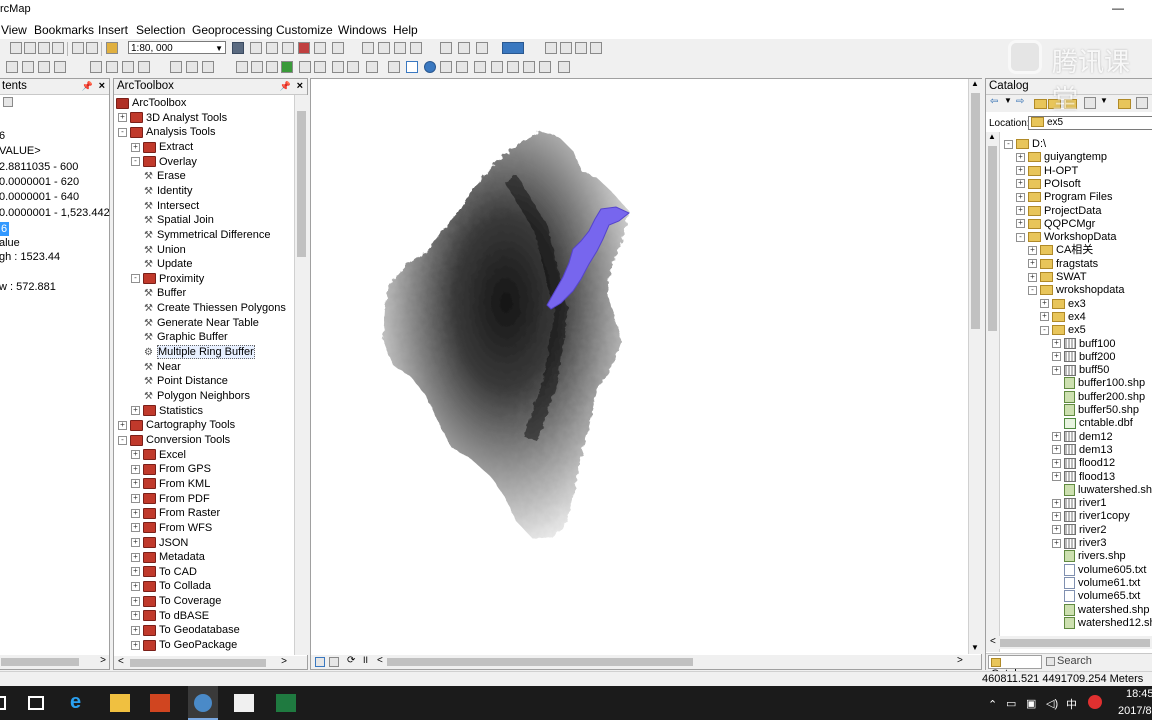 This screenshot has width=1152, height=720. What do you see at coordinates (177, 47) in the screenshot?
I see `map-scale-select: 1:80, 000 ▼` at bounding box center [177, 47].